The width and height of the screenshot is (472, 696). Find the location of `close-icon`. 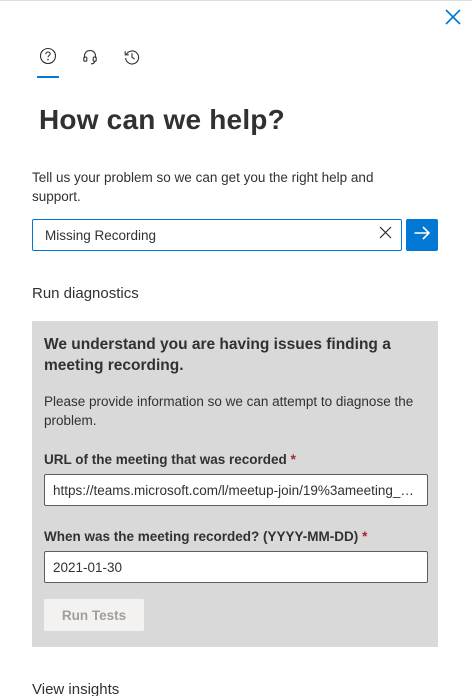

close-icon is located at coordinates (453, 19).